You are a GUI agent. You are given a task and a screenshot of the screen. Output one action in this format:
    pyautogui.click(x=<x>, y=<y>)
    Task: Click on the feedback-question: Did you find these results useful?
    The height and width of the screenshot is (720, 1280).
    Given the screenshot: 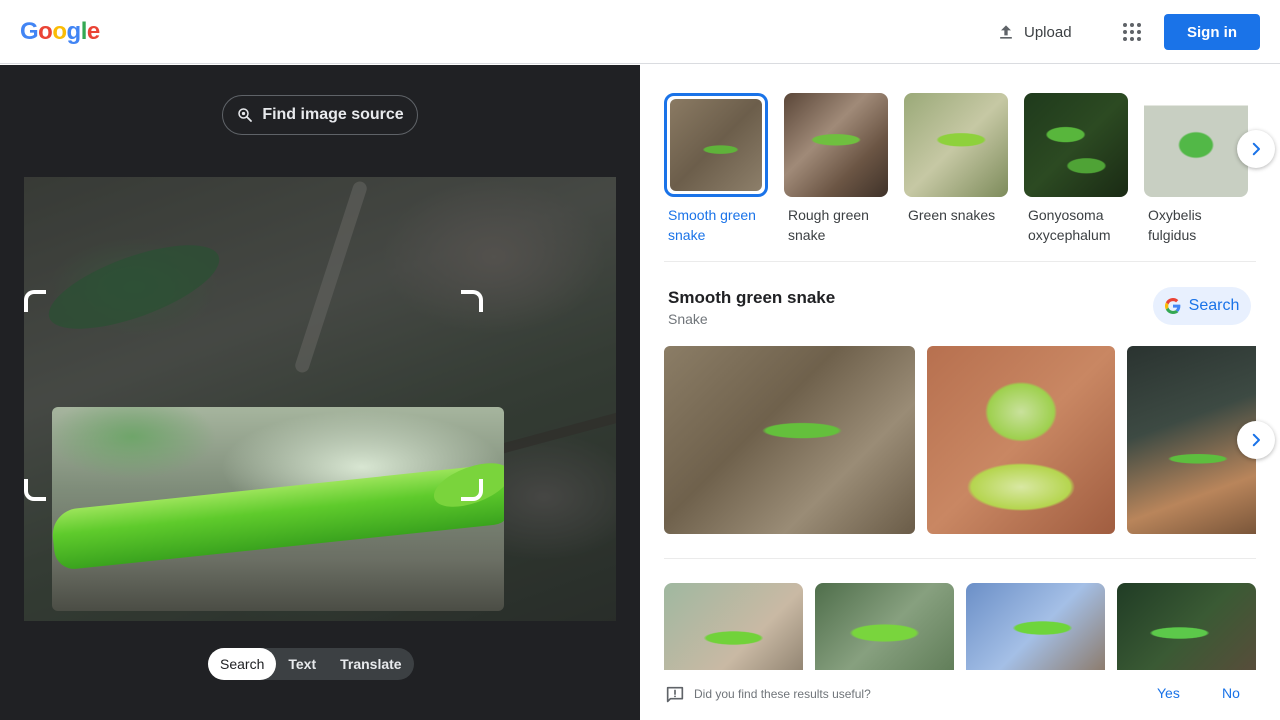 What is the action you would take?
    pyautogui.click(x=782, y=694)
    